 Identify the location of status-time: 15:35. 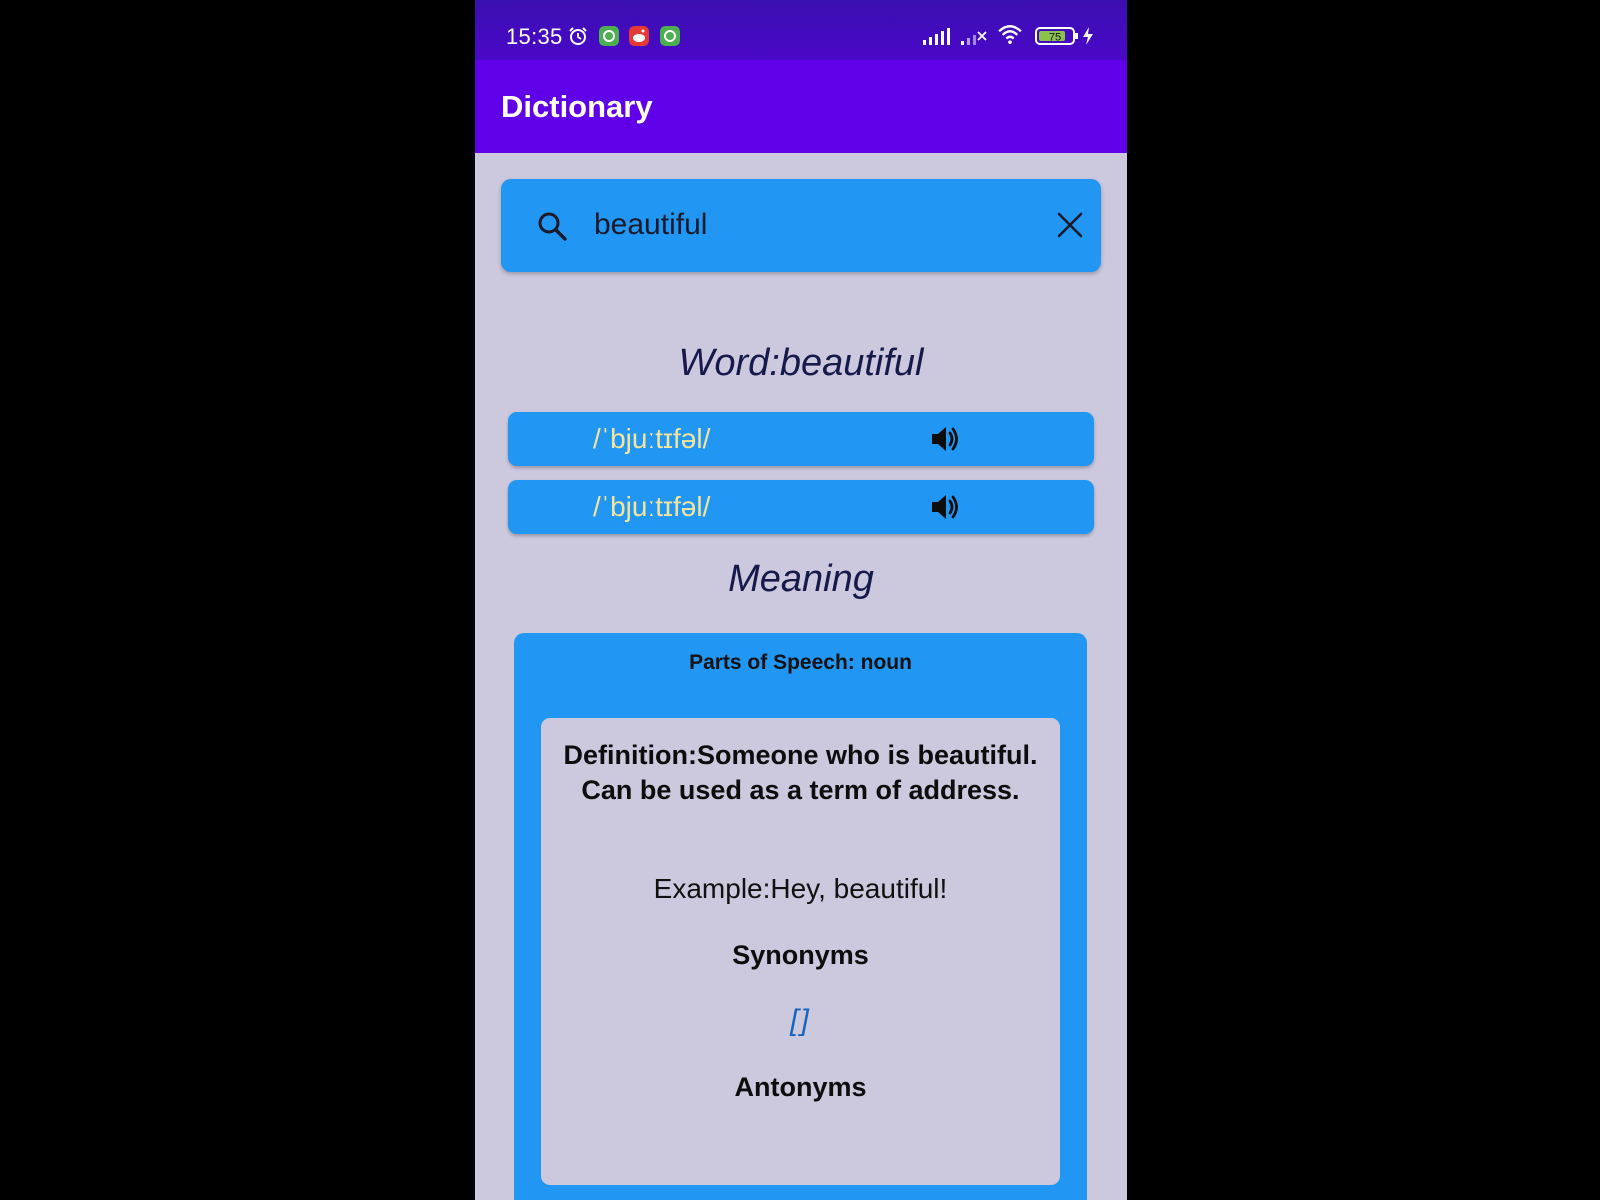
(534, 36).